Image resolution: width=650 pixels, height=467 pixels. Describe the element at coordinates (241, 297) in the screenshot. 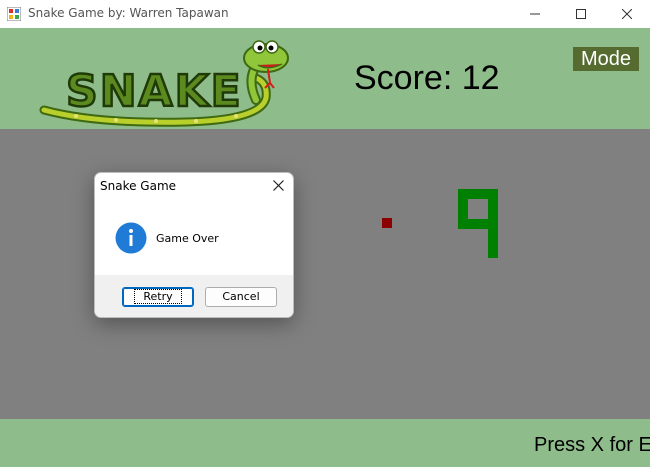

I see `cancel-button: Cancel` at that location.